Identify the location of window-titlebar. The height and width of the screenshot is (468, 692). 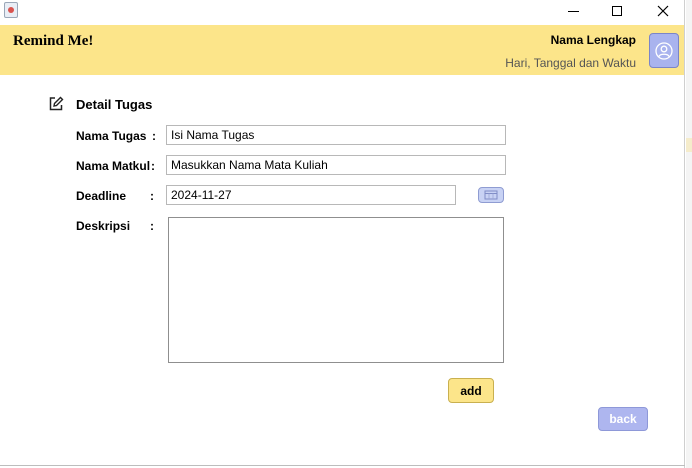
(342, 12).